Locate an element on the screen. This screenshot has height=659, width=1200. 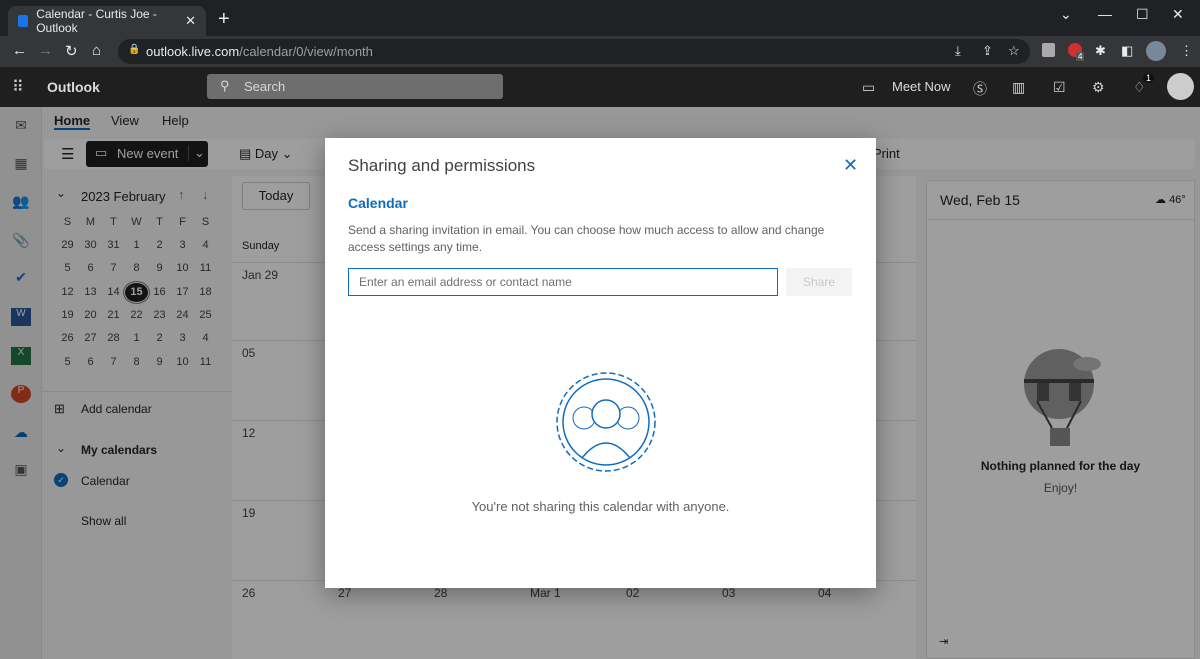
home-icon: ⌂ is located at coordinates (96, 50).